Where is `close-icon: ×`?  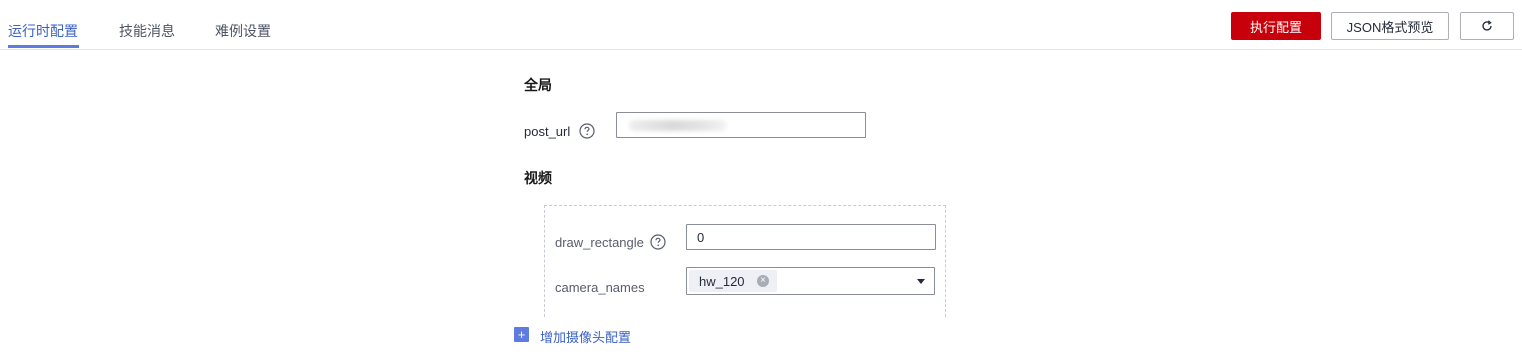 close-icon: × is located at coordinates (763, 281).